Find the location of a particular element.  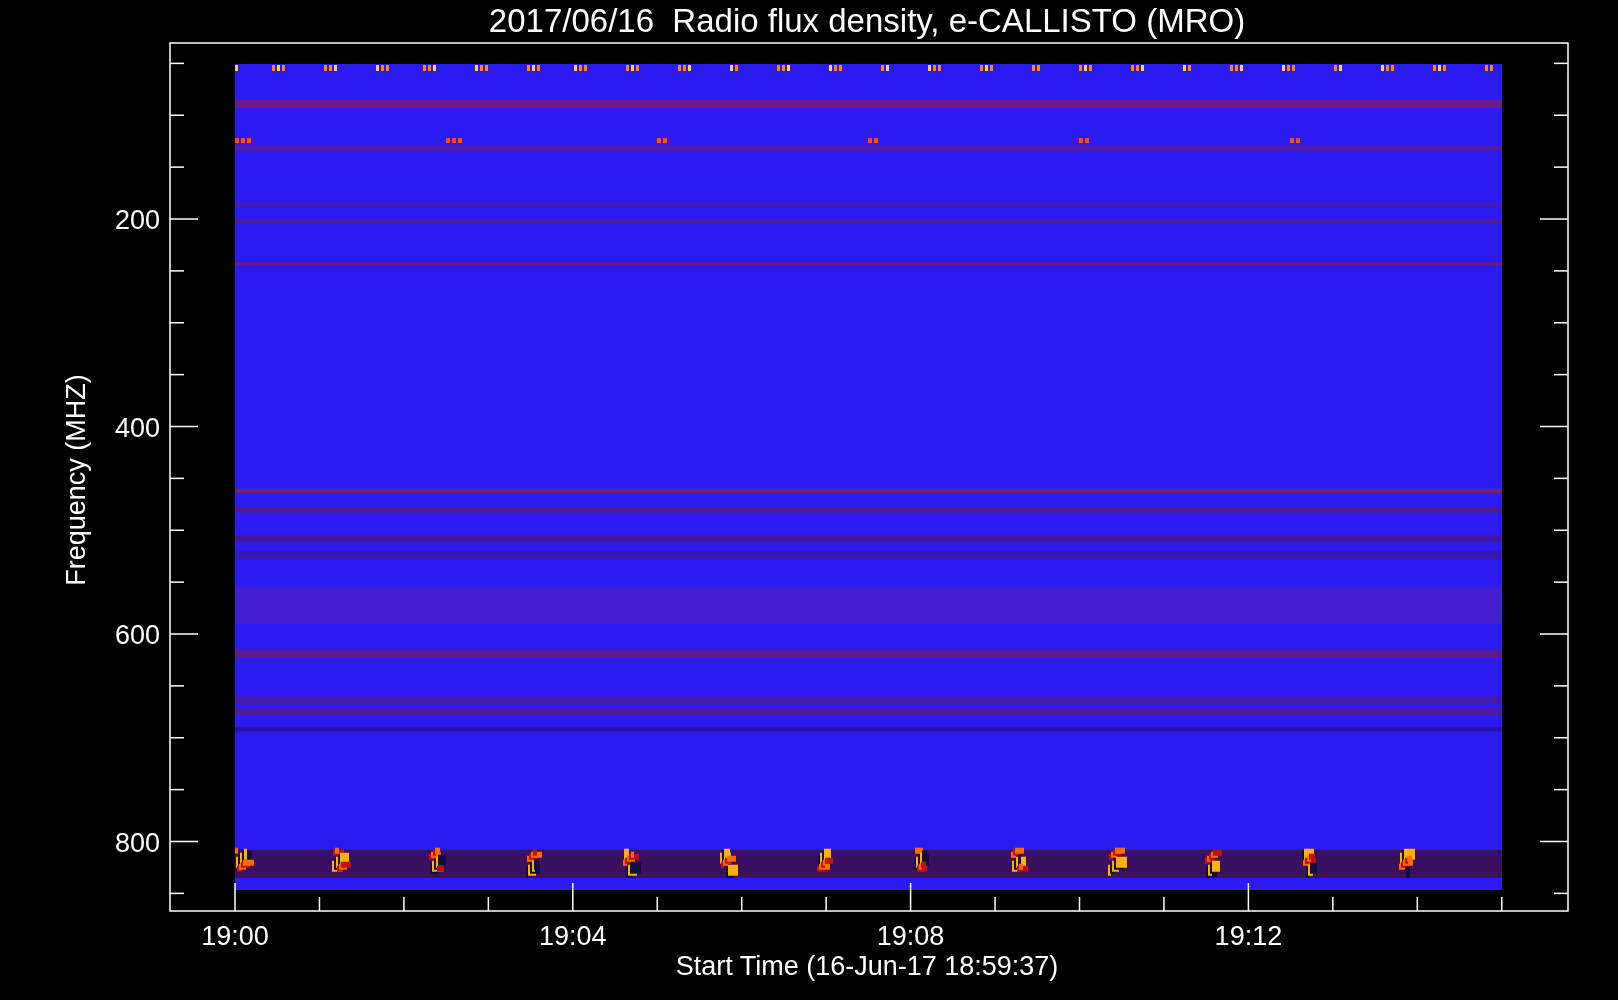

tick-label: 400 is located at coordinates (137, 427).